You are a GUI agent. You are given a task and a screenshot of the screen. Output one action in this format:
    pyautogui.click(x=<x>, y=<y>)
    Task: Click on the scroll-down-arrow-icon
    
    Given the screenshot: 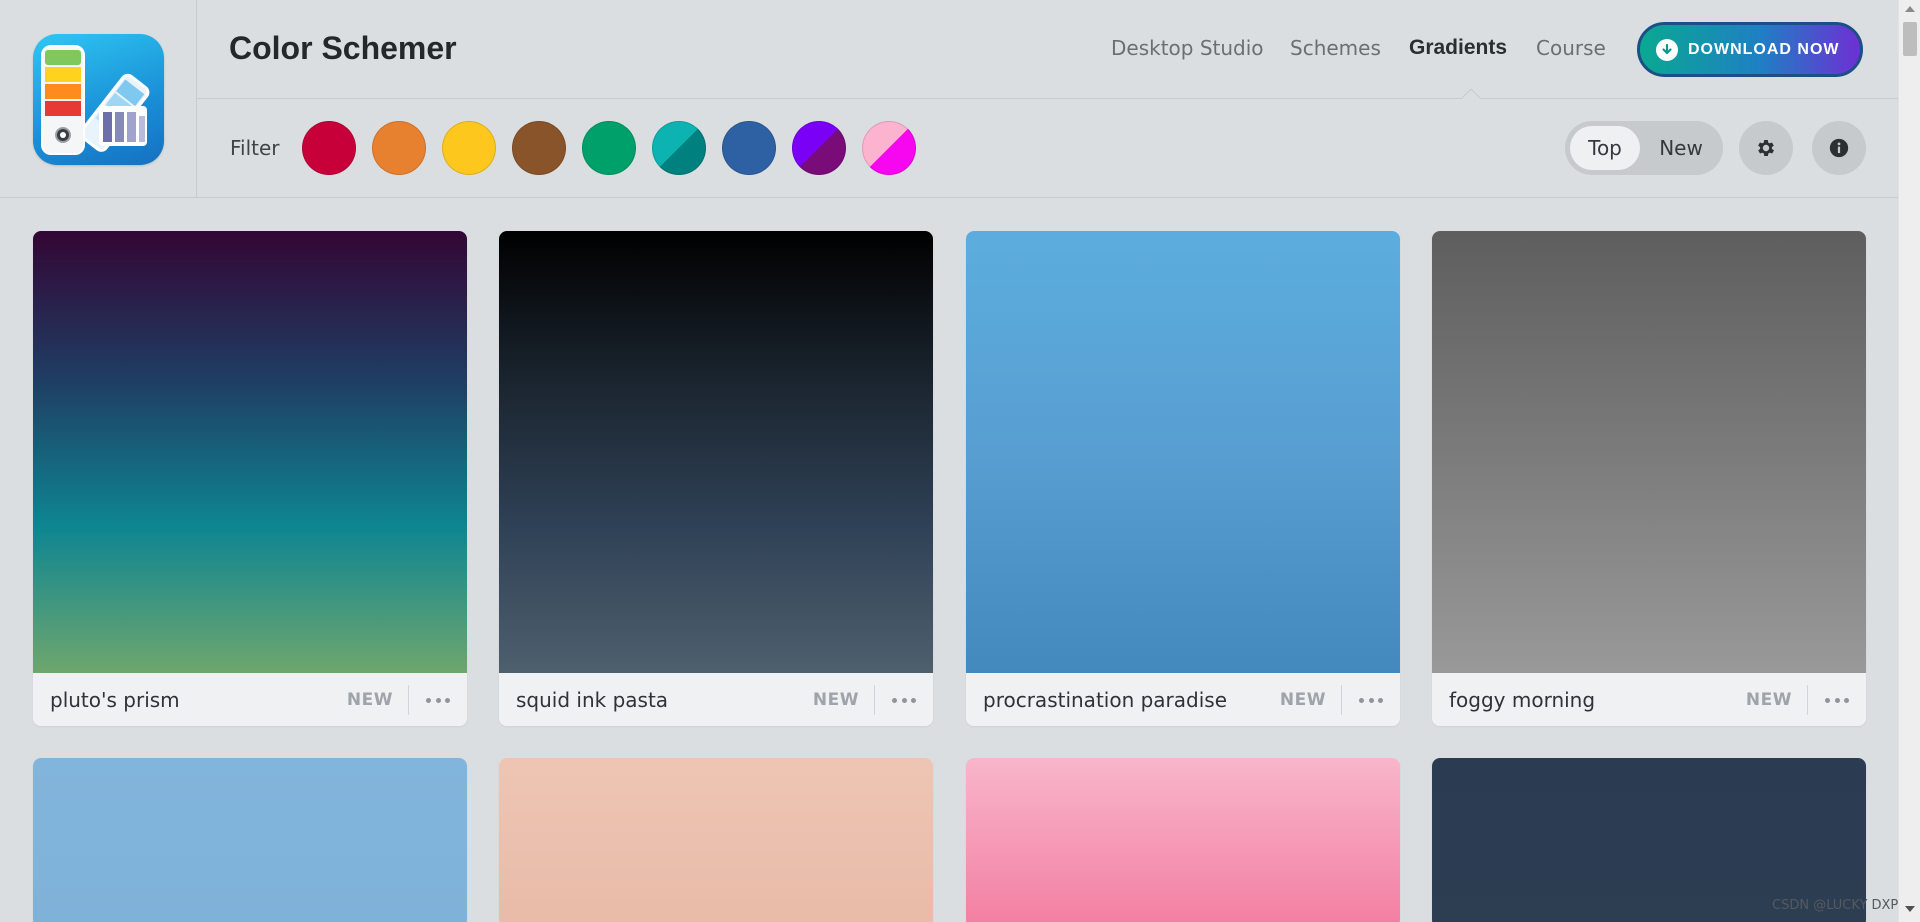 What is the action you would take?
    pyautogui.click(x=1910, y=909)
    